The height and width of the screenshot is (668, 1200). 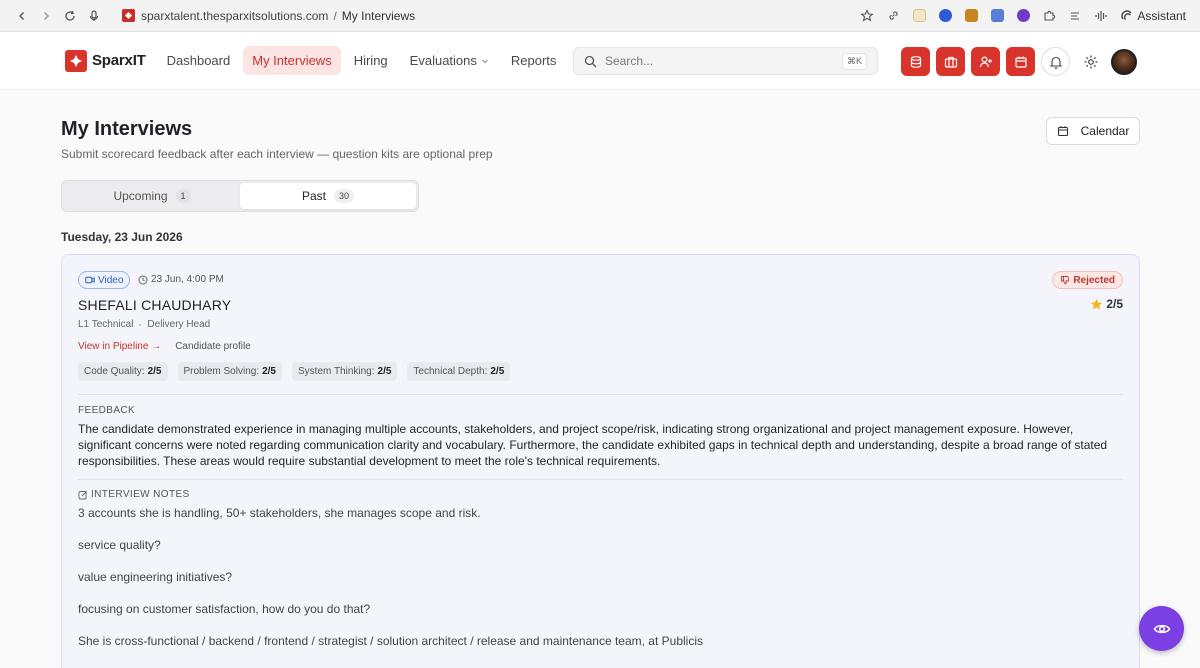 I want to click on status-badge: Rejected, so click(x=1087, y=280).